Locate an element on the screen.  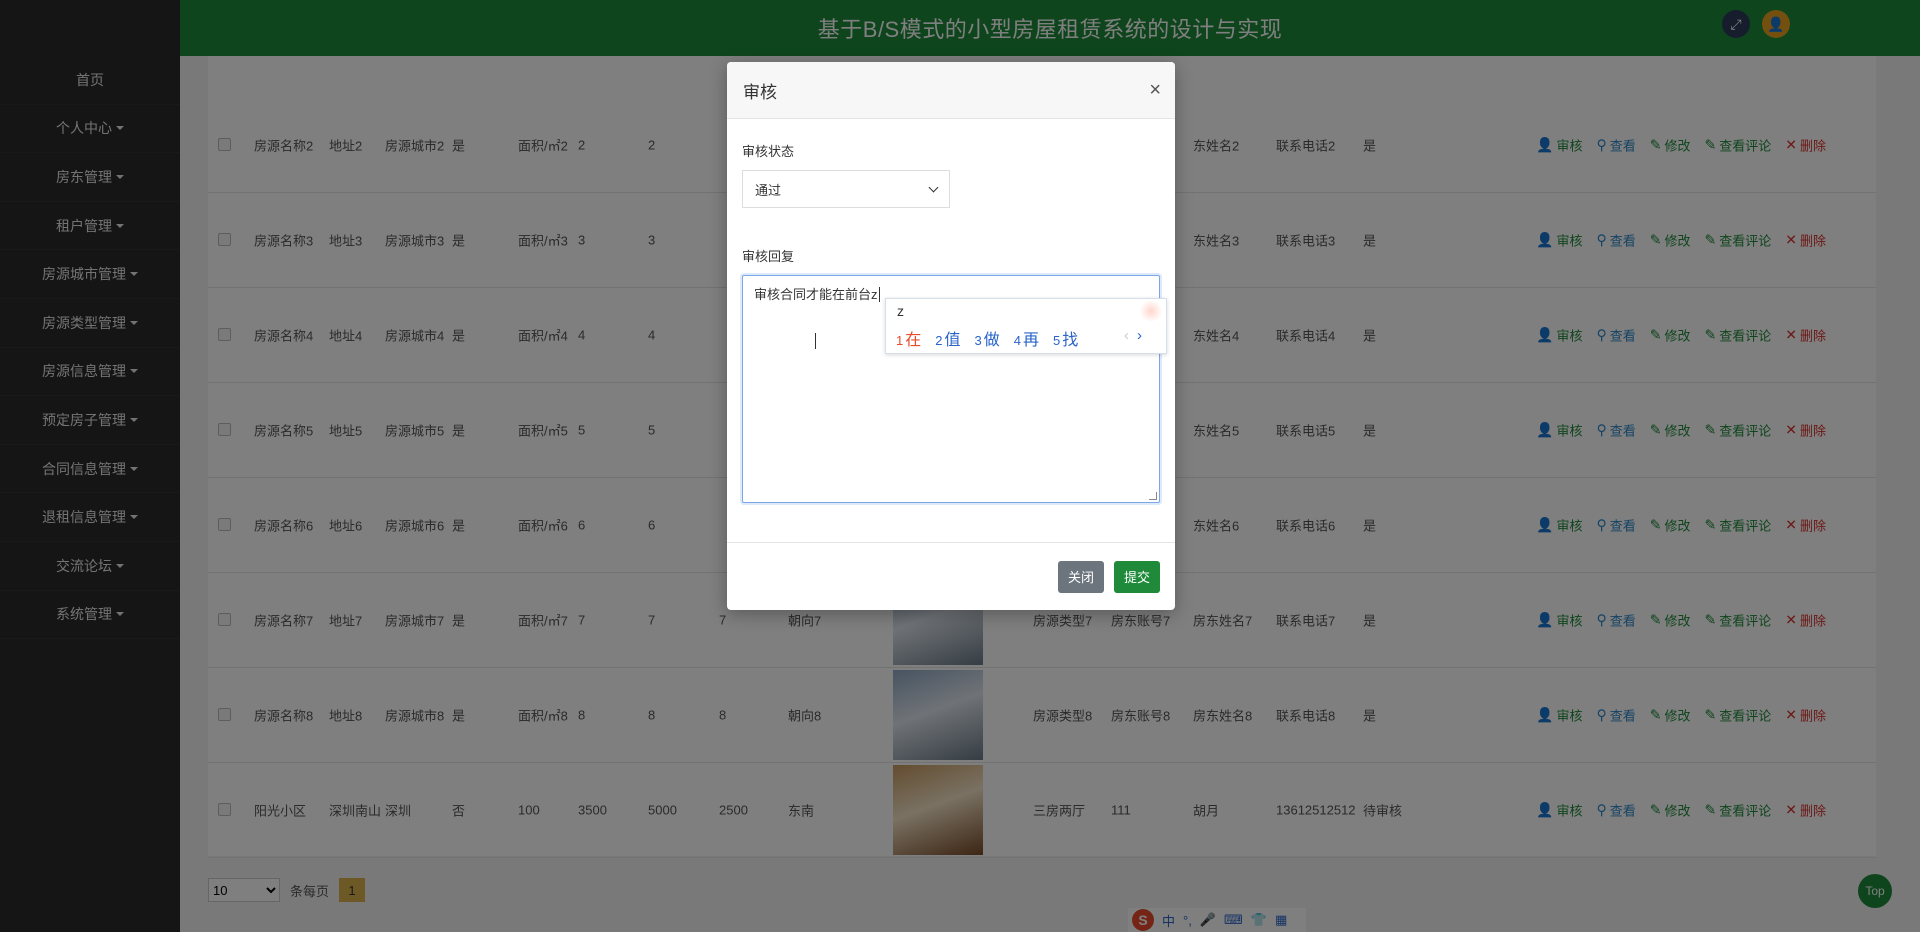
ime-candidate: 2值 is located at coordinates (947, 338).